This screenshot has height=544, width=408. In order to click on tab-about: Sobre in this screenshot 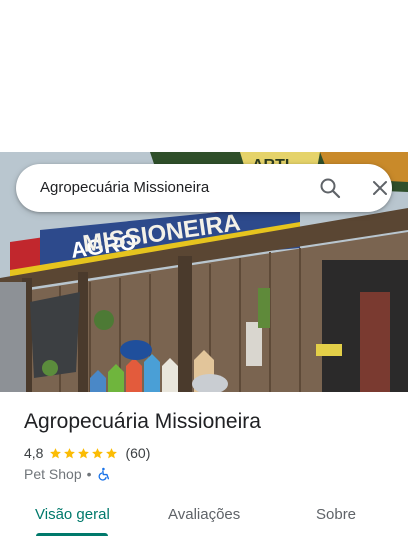, I will do `click(336, 514)`.